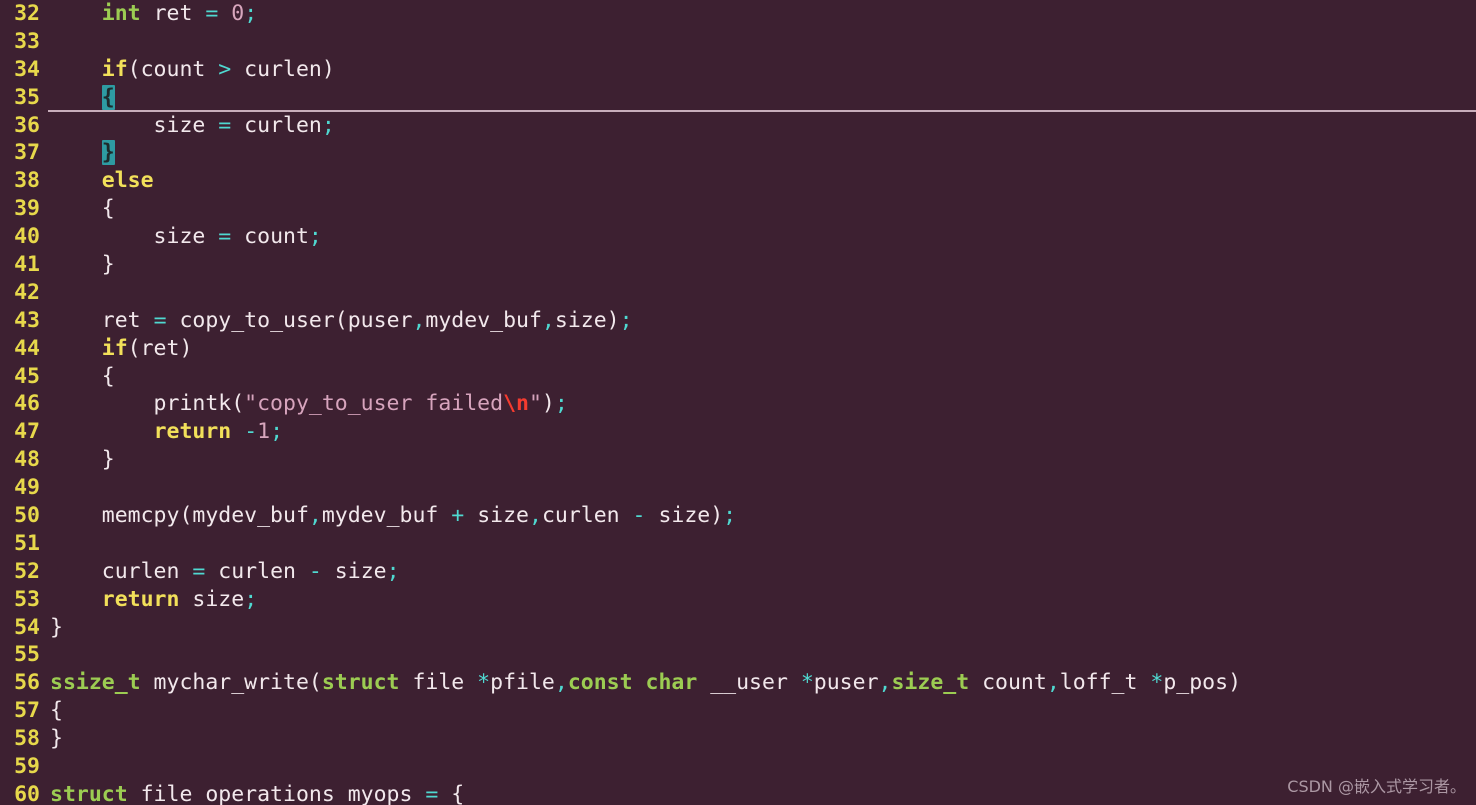 The image size is (1476, 805). I want to click on code-token: curlen, so click(587, 516).